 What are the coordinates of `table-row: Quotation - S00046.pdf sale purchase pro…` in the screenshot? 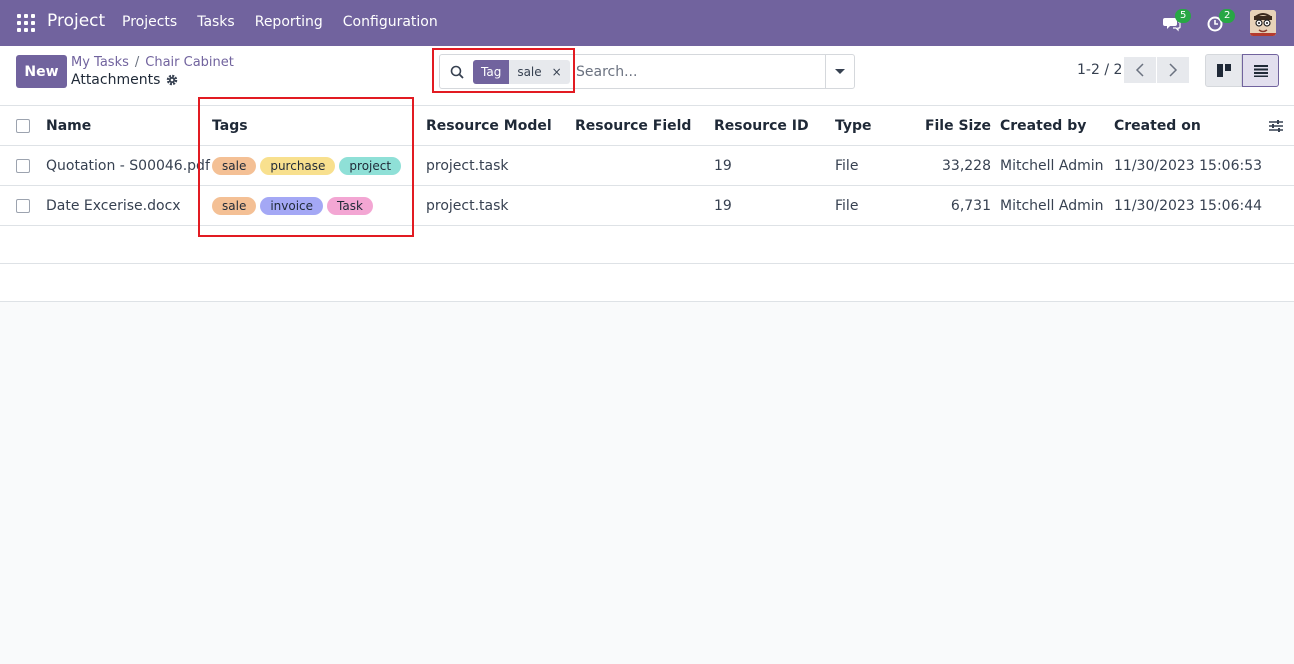 It's located at (647, 166).